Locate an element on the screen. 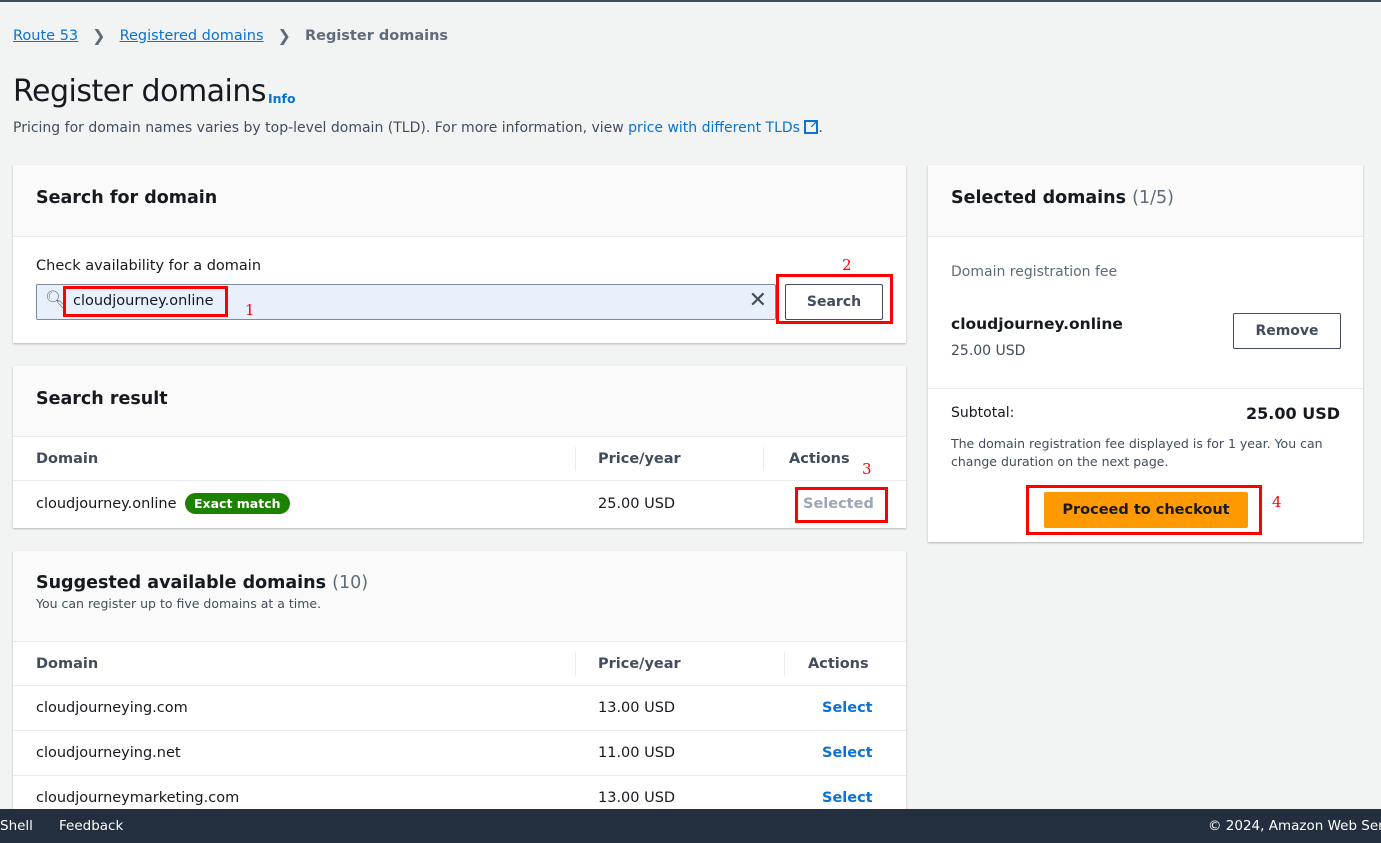 This screenshot has width=1381, height=843. domain-name: cloudjourneying.com is located at coordinates (112, 708).